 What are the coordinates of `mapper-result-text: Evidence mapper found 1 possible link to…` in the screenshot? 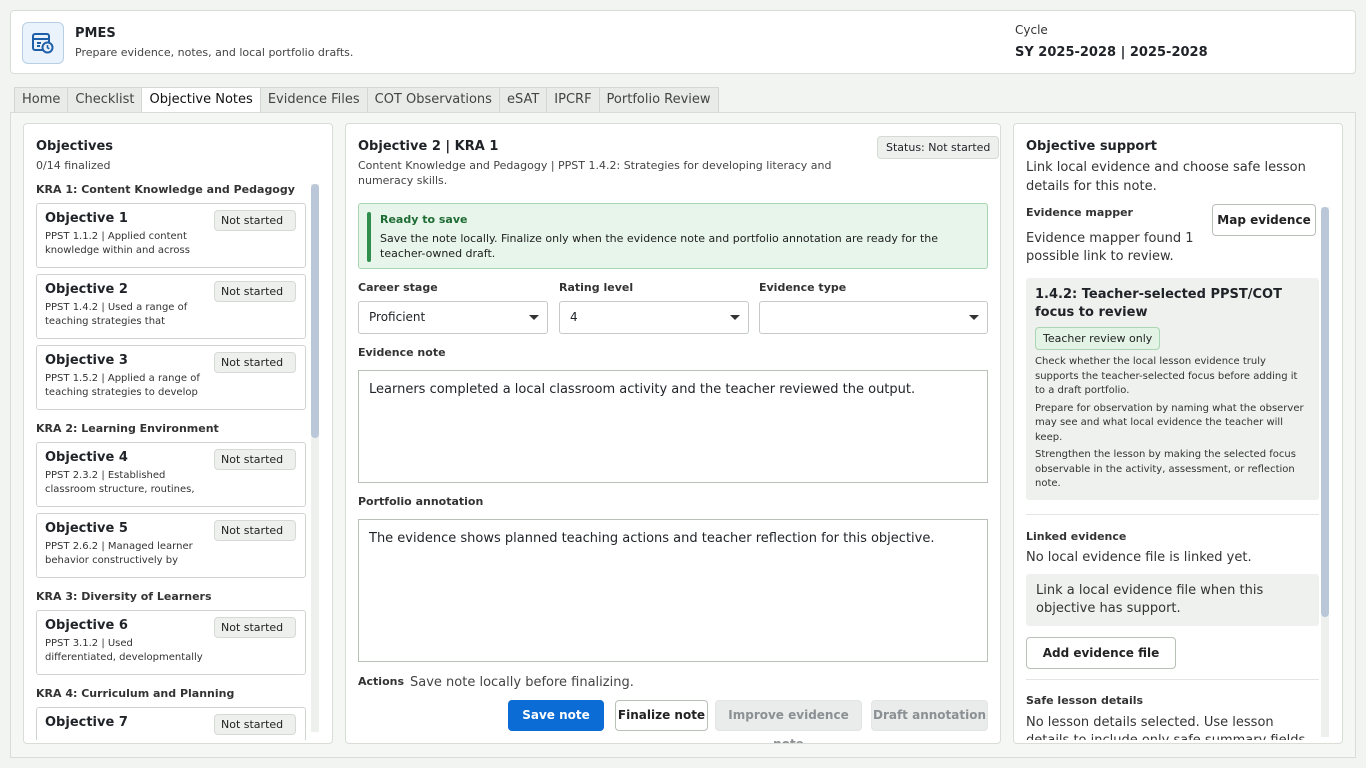 It's located at (1110, 247).